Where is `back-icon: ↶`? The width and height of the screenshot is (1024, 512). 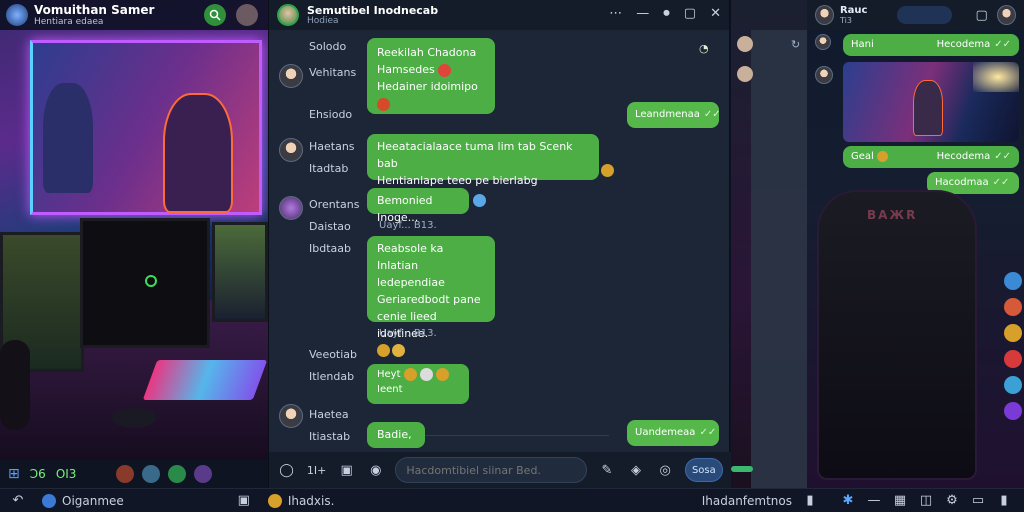
back-icon: ↶ is located at coordinates (18, 501).